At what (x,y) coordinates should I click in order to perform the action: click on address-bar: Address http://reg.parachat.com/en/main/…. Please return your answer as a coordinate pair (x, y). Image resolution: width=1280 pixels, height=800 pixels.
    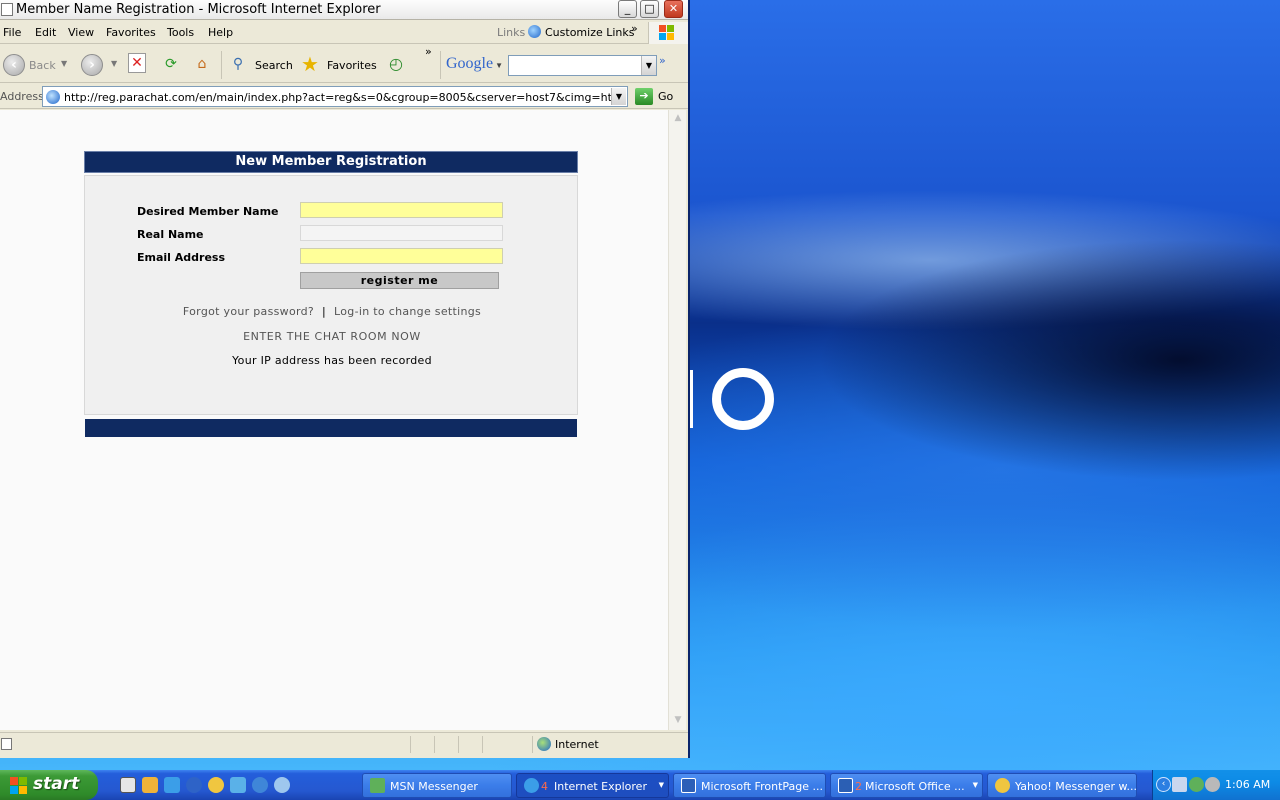
    Looking at the image, I should click on (344, 96).